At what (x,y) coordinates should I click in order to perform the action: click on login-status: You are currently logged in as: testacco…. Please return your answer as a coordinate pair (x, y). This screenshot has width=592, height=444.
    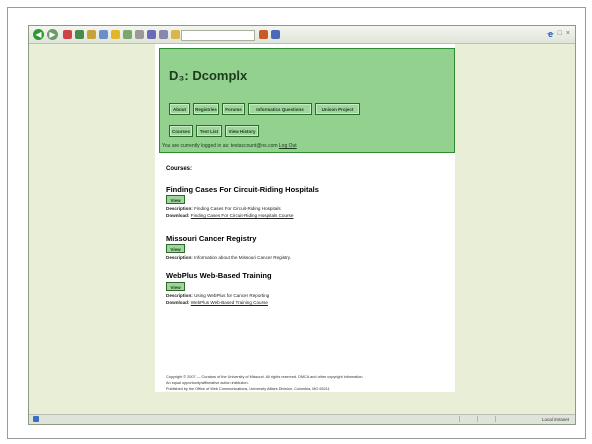
    Looking at the image, I should click on (229, 146).